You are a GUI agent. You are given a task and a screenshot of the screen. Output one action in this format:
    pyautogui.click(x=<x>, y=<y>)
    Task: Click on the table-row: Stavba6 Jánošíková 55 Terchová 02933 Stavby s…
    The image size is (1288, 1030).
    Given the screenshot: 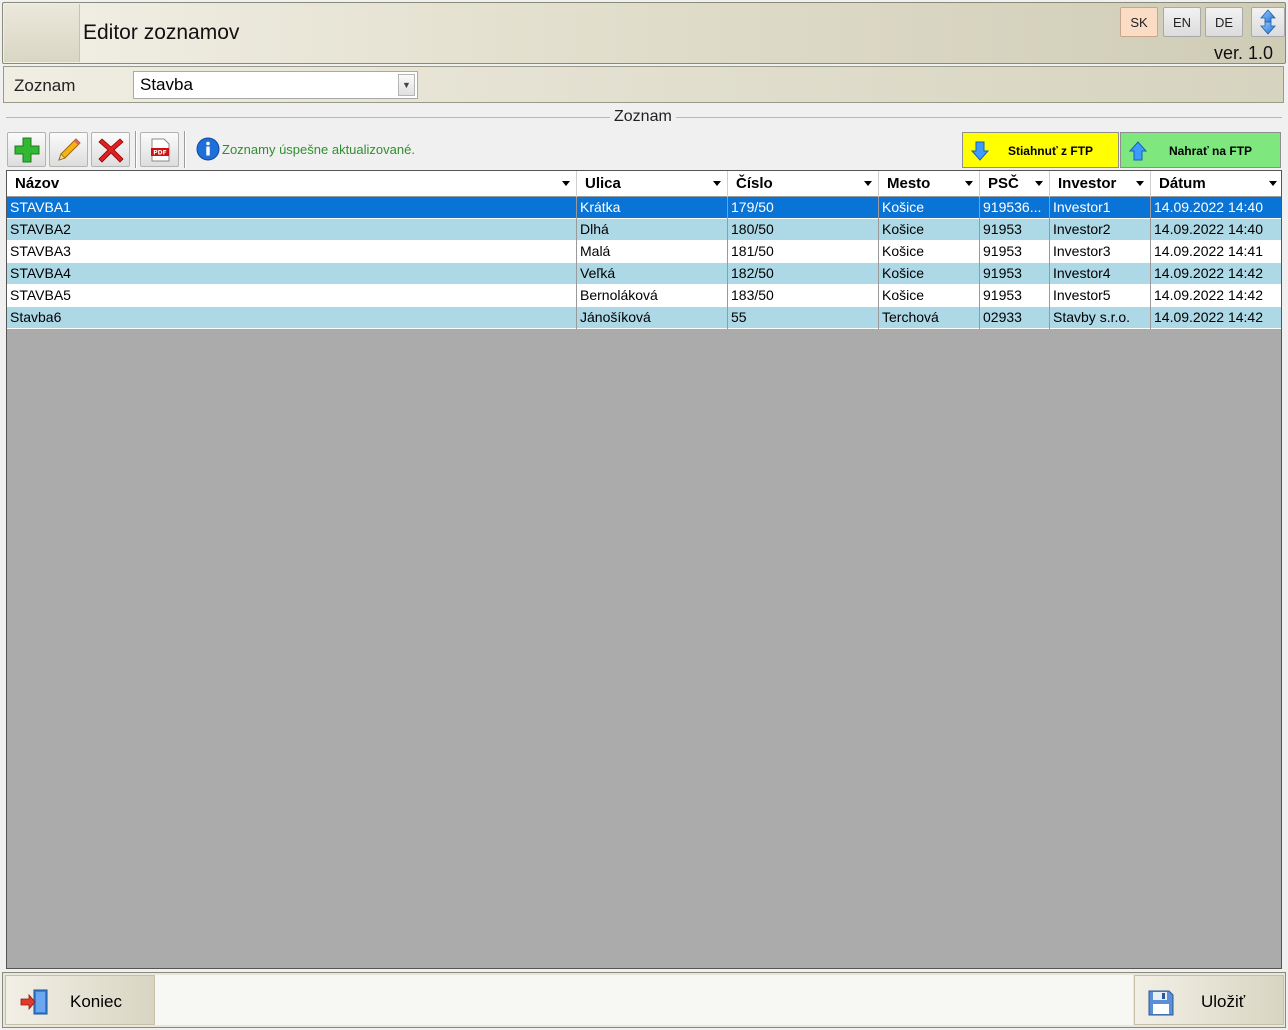 What is the action you would take?
    pyautogui.click(x=644, y=318)
    